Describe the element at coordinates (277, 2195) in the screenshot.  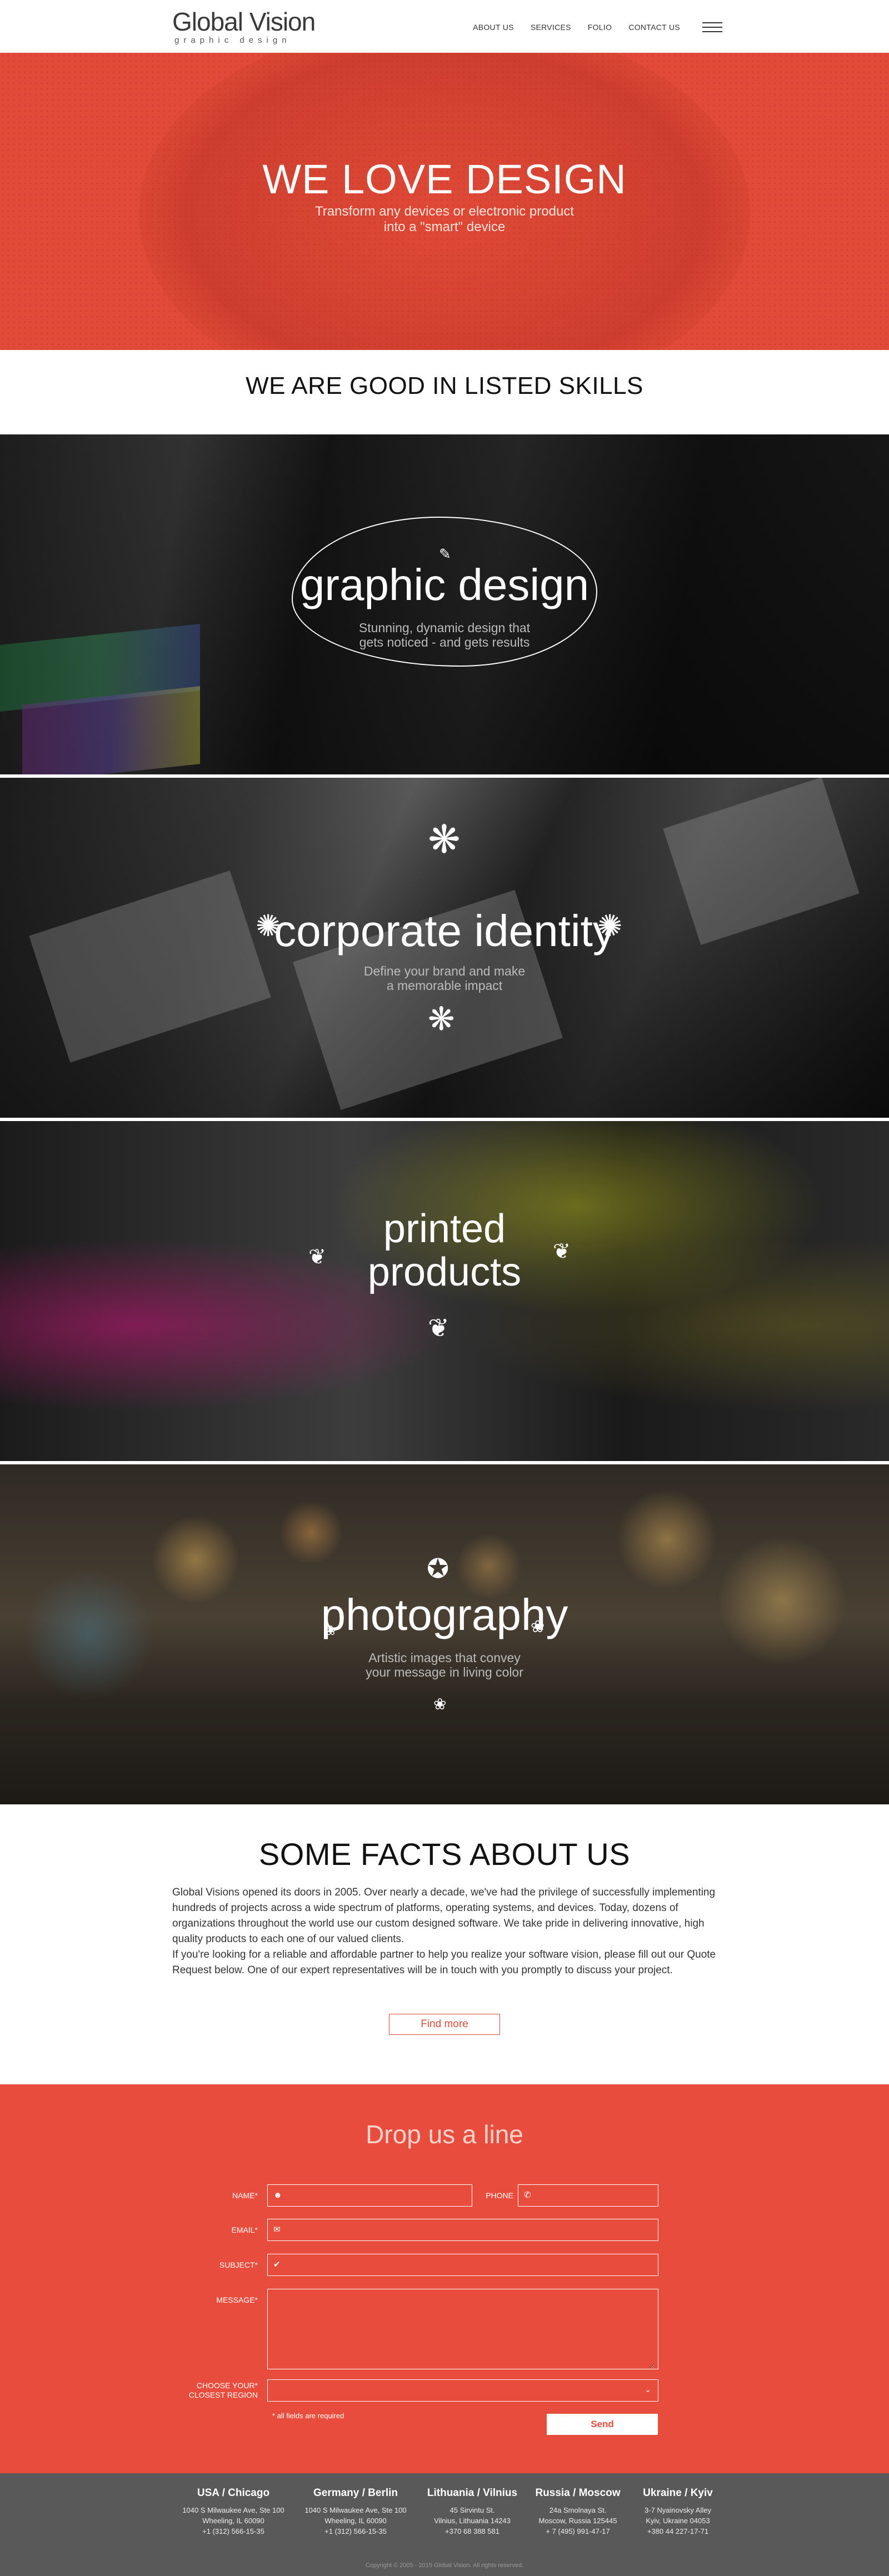
I see `user-icon: ☻` at that location.